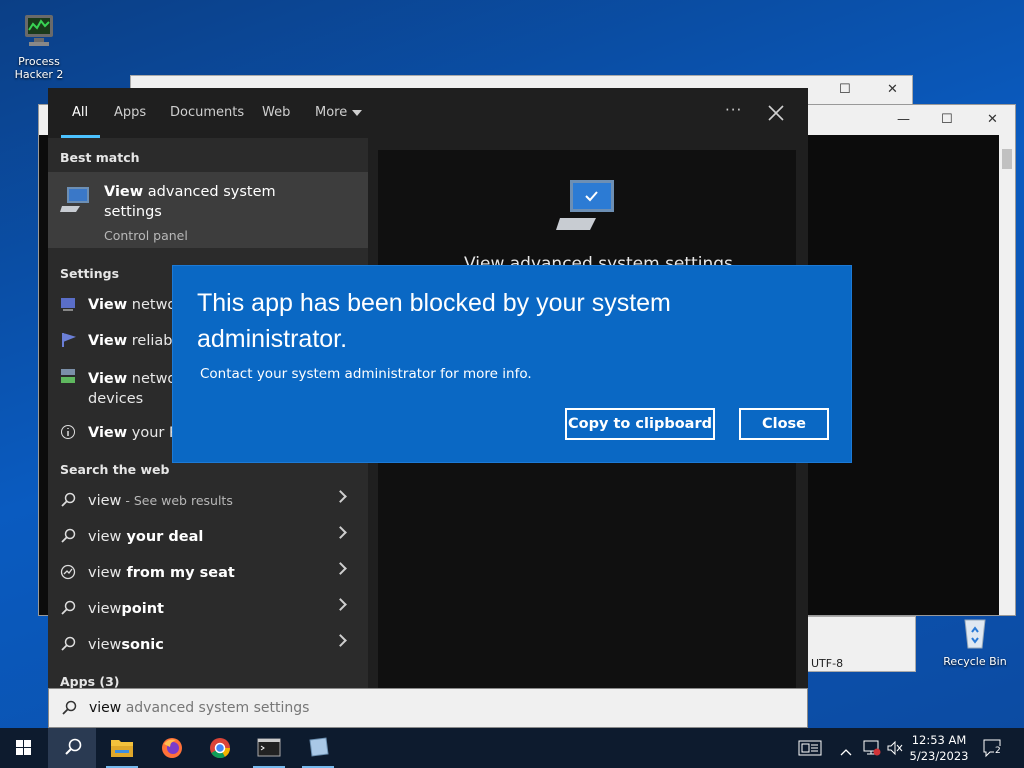  I want to click on web-result-item: view - See web results, so click(208, 502).